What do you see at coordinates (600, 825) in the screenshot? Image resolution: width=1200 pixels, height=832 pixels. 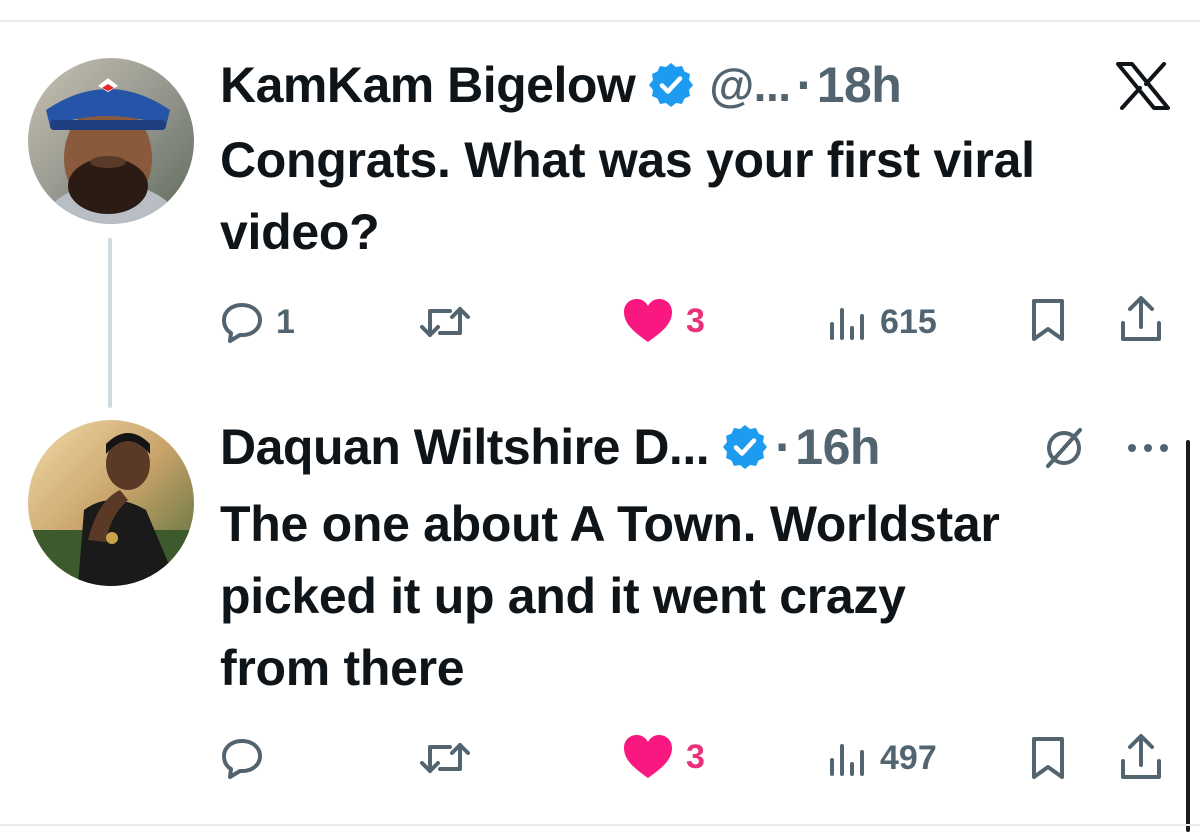 I see `bottom-divider` at bounding box center [600, 825].